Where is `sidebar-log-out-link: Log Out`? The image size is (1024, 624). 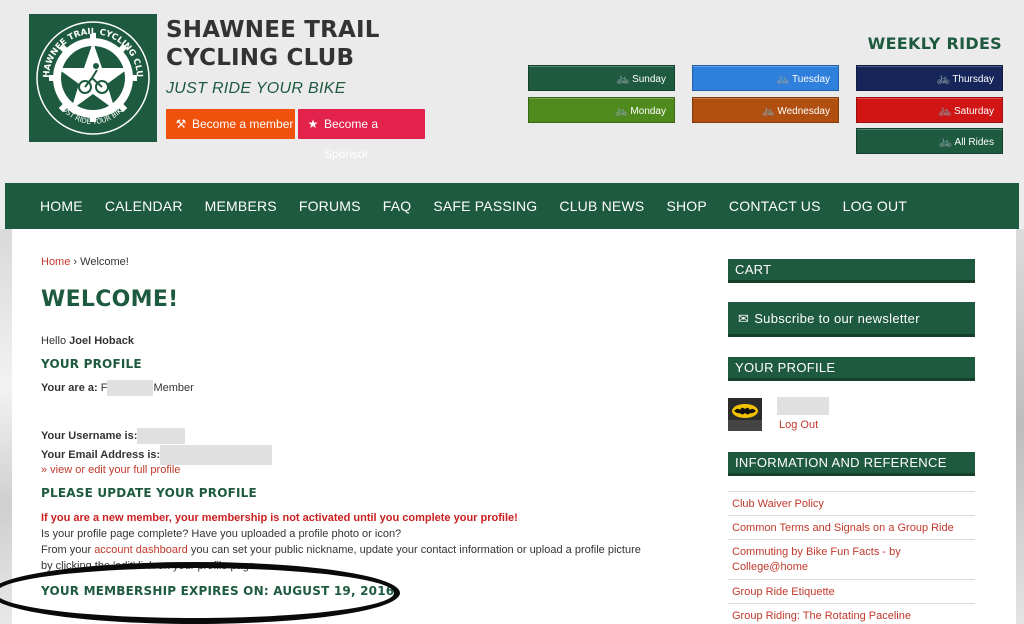
sidebar-log-out-link: Log Out is located at coordinates (798, 425).